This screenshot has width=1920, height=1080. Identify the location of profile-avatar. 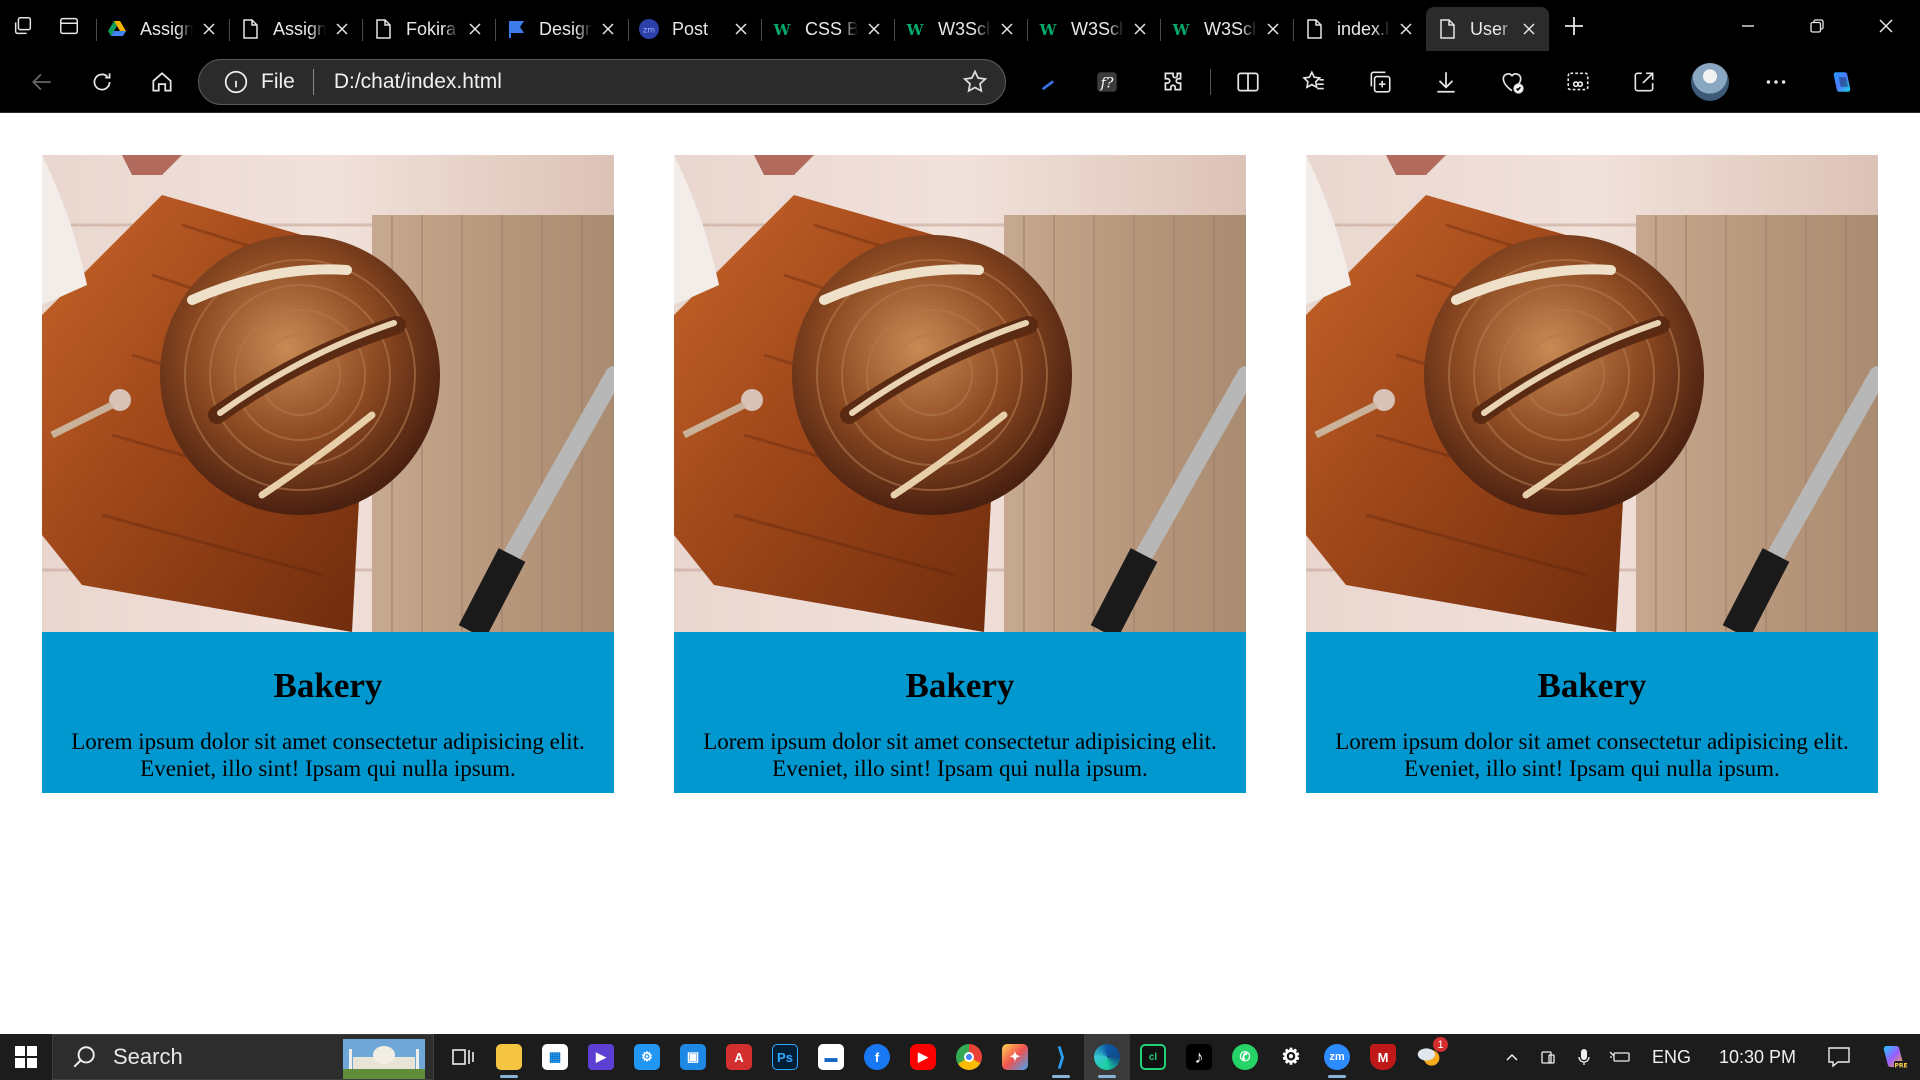
(1710, 81).